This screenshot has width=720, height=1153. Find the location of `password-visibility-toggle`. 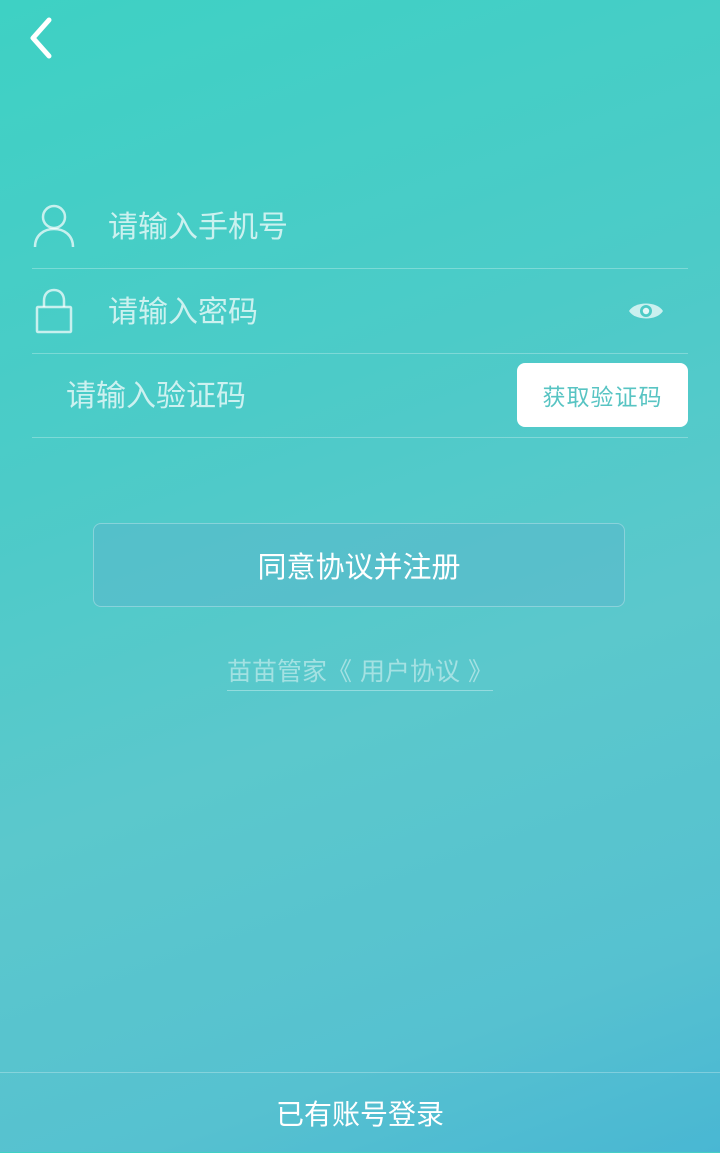

password-visibility-toggle is located at coordinates (646, 311).